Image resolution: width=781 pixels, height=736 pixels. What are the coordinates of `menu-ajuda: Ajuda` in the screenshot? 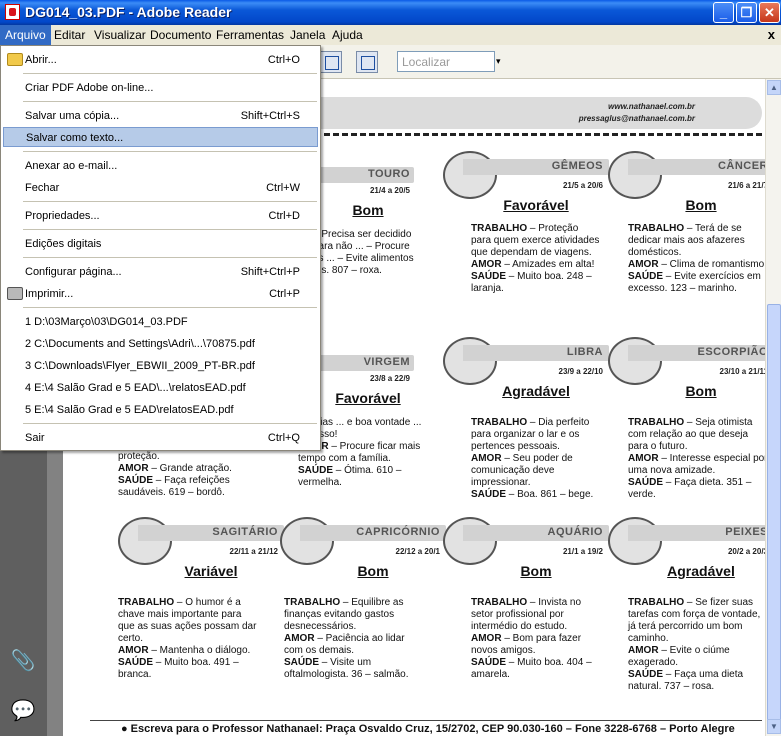 It's located at (347, 35).